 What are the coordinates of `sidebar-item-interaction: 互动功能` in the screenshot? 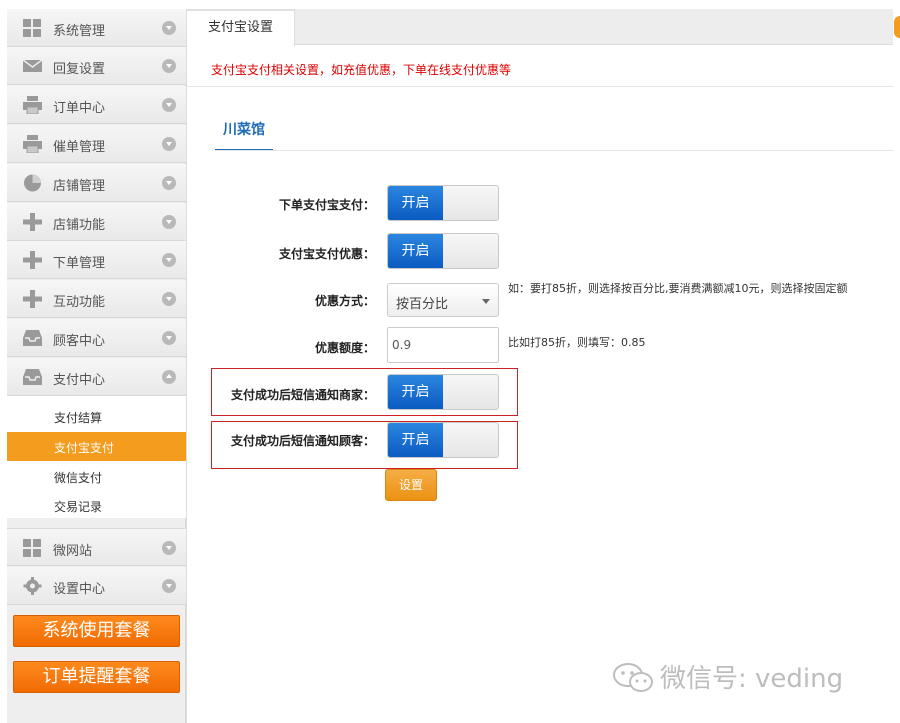 It's located at (96, 299).